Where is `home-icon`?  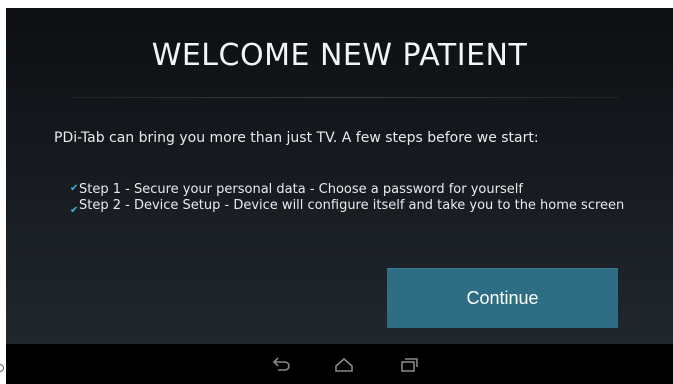 home-icon is located at coordinates (344, 365).